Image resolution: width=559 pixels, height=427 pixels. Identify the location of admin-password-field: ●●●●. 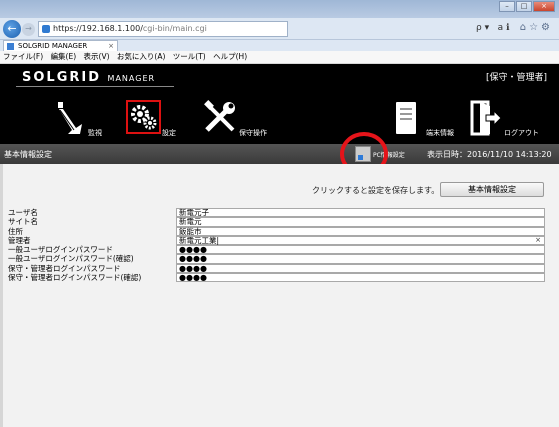
(360, 268).